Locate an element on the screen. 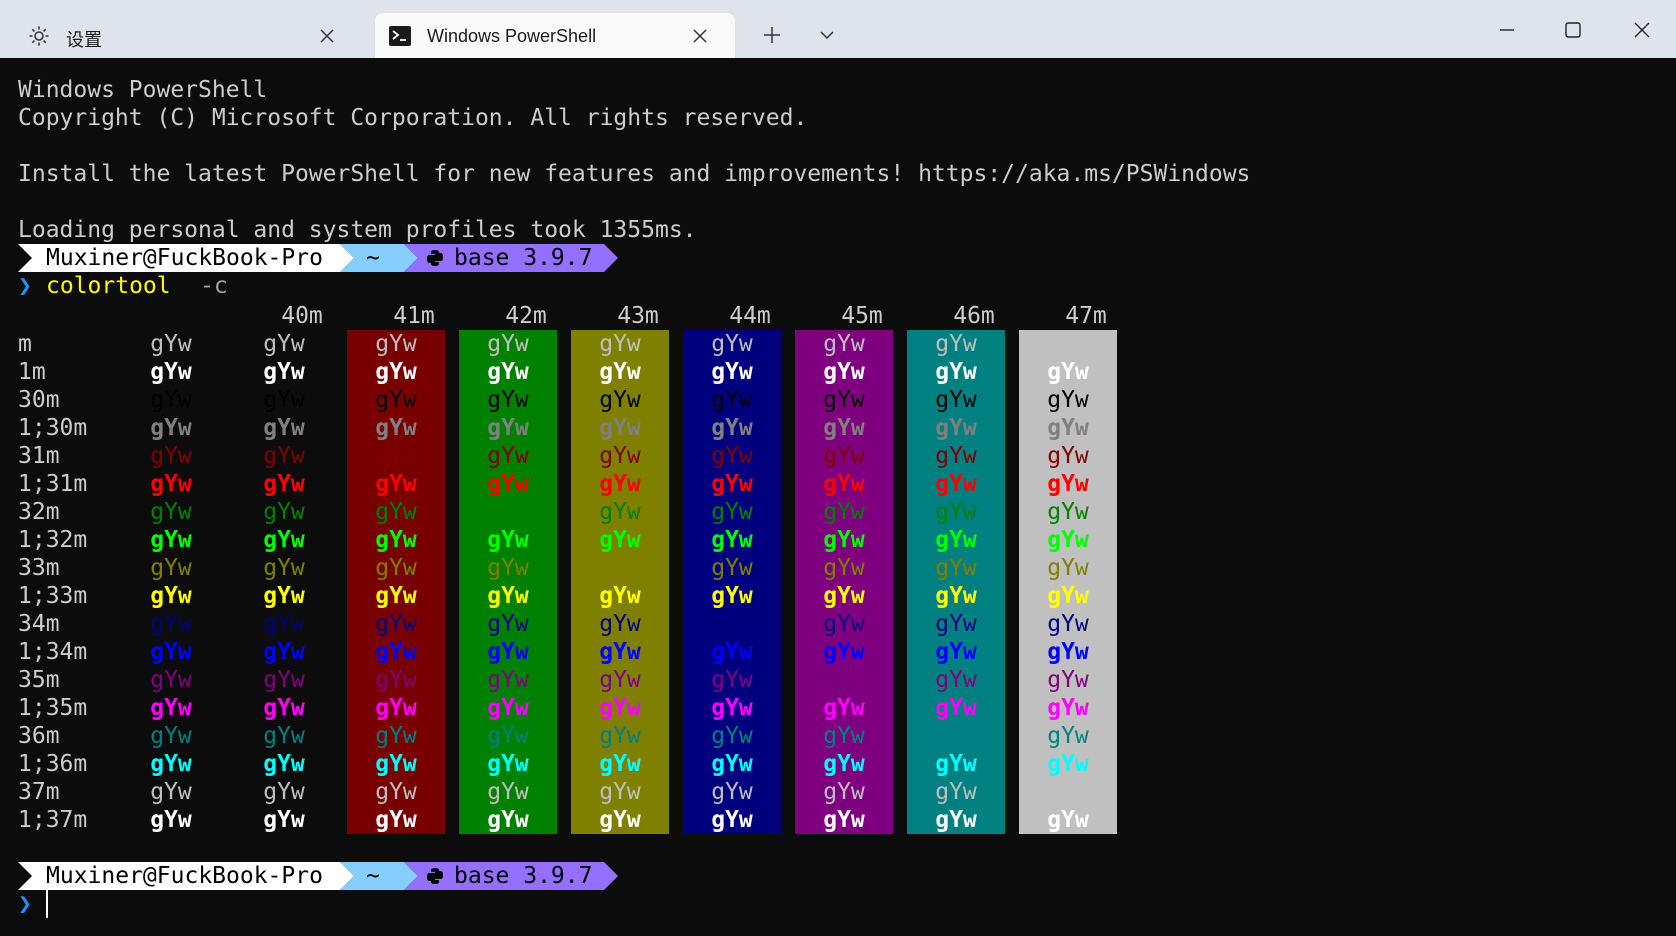 The width and height of the screenshot is (1676, 936). row-label: 36m is located at coordinates (39, 736).